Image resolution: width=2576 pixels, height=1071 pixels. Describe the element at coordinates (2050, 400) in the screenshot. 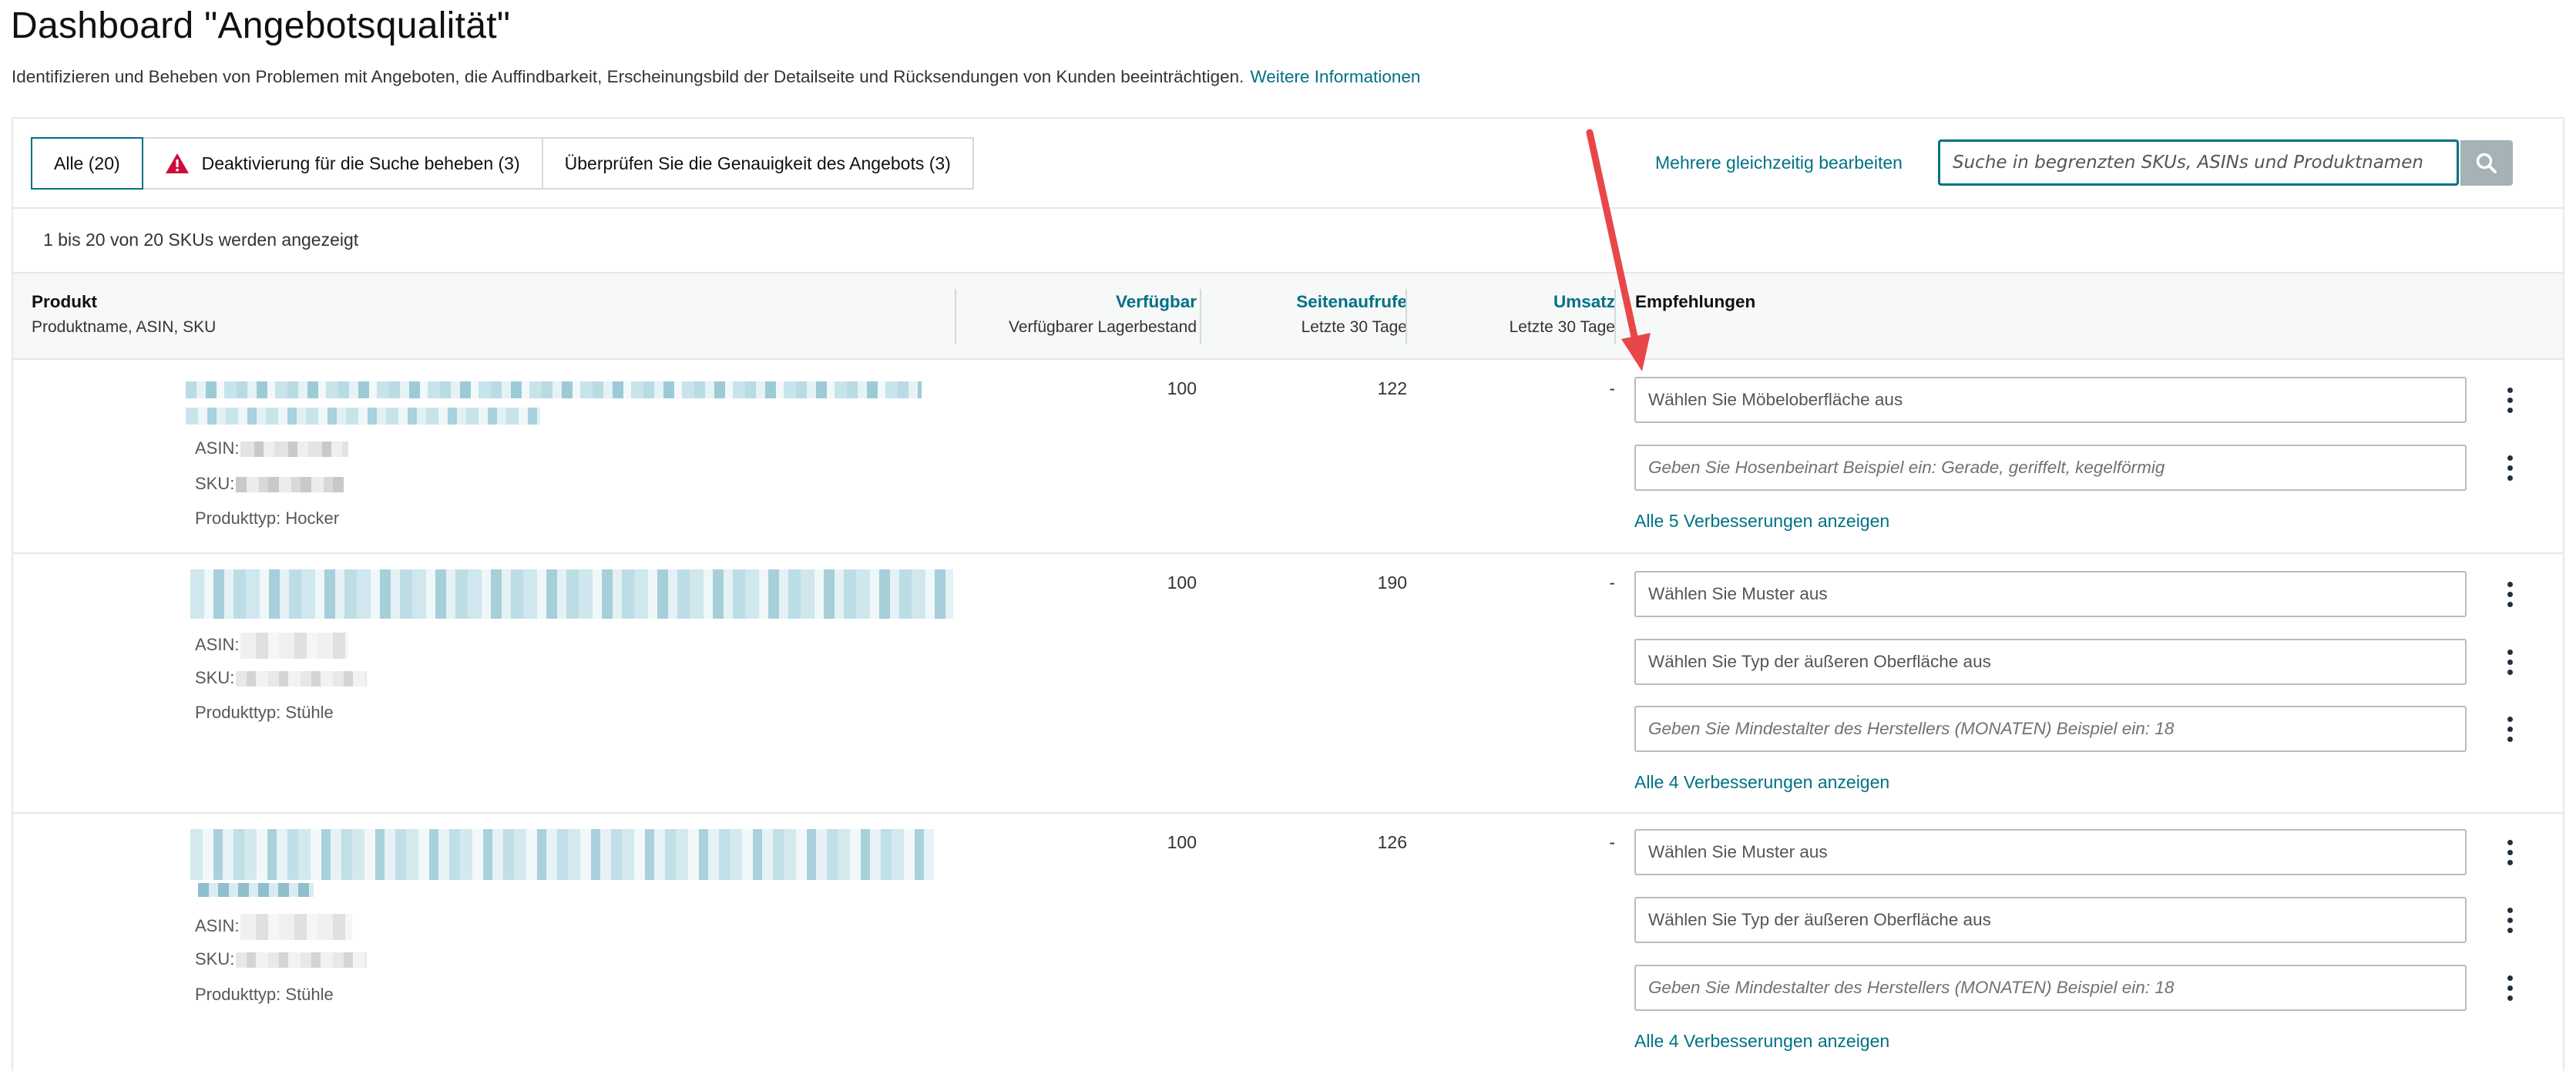

I see `recommendation-select: Wählen Sie Möbeloberfläche aus` at that location.